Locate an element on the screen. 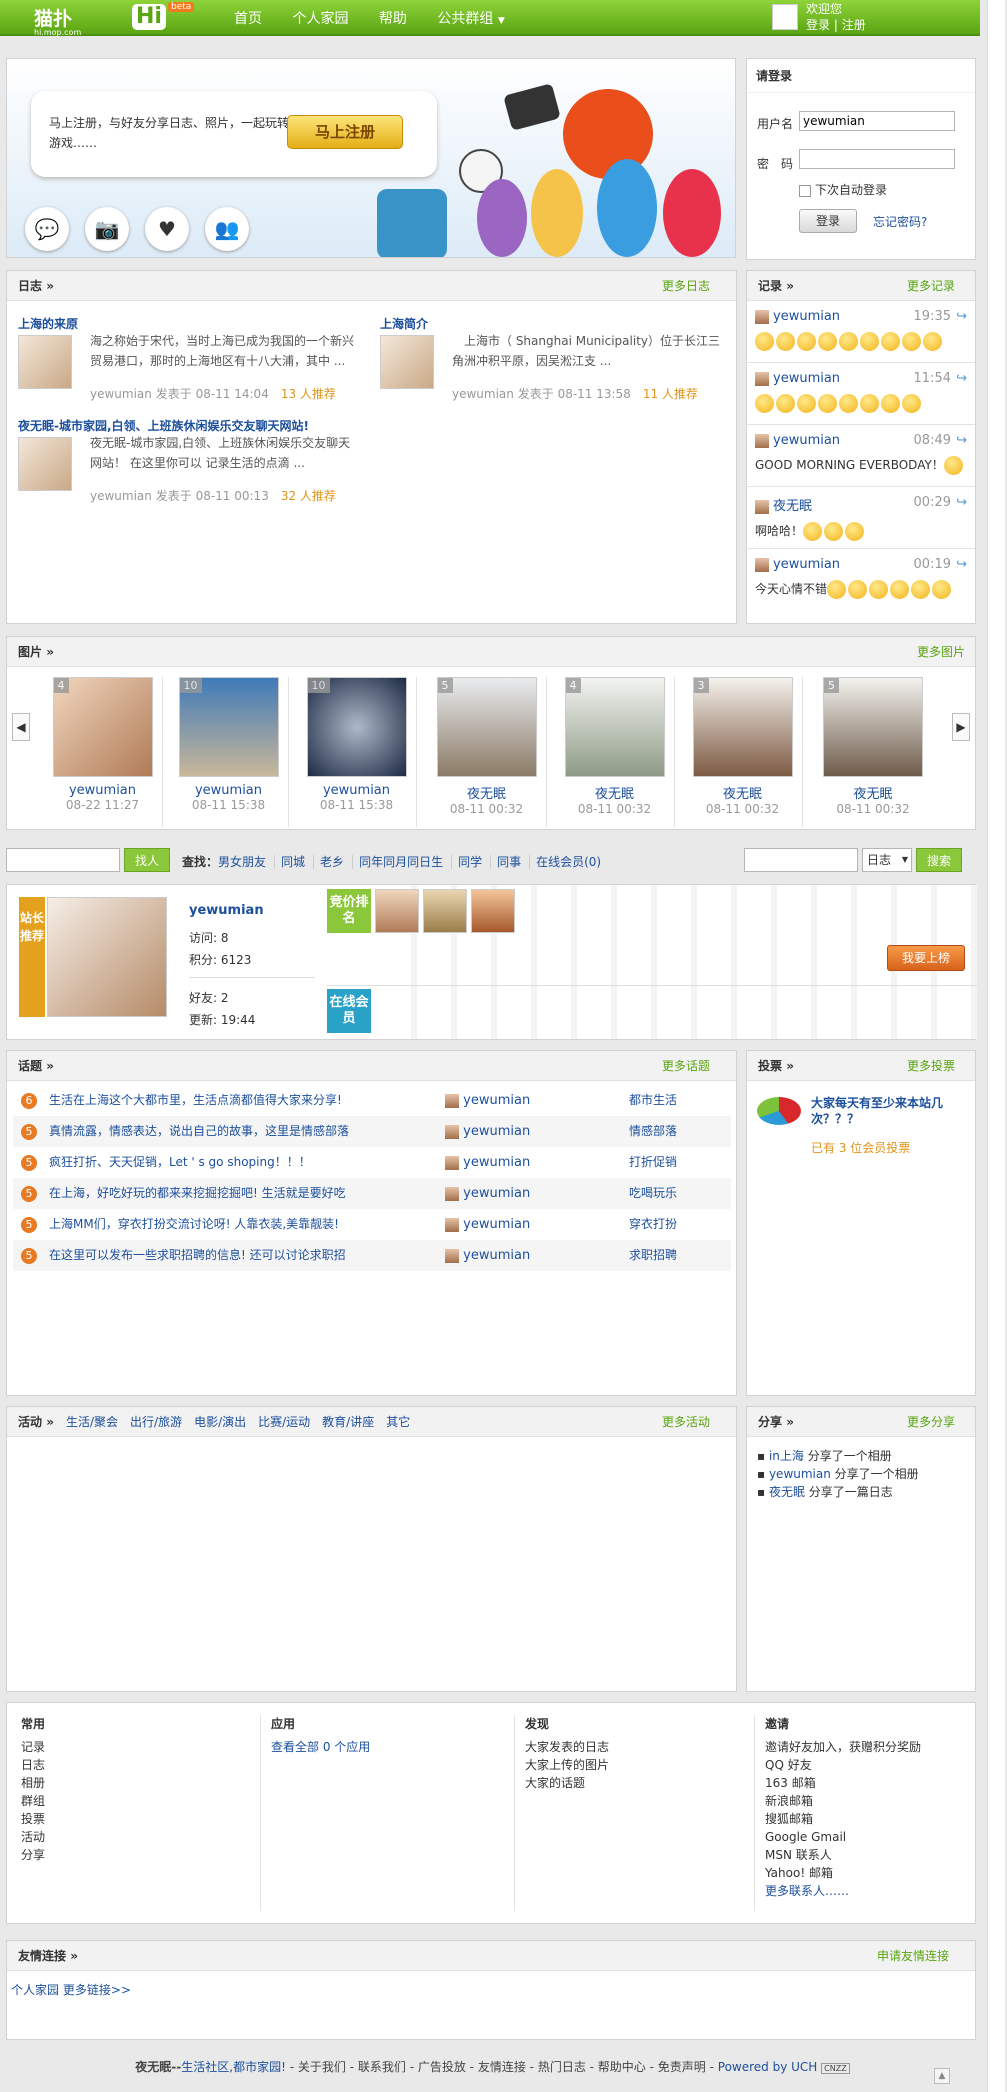  topic-title: 在这里可以发布一些求职招聘的信息! 还可以讨论求职招 is located at coordinates (197, 1255).